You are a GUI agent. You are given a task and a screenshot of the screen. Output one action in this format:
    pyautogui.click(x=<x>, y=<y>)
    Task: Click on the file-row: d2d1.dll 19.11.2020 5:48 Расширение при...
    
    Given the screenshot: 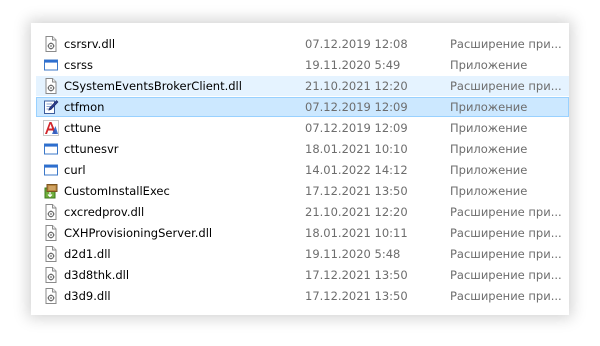 What is the action you would take?
    pyautogui.click(x=302, y=254)
    